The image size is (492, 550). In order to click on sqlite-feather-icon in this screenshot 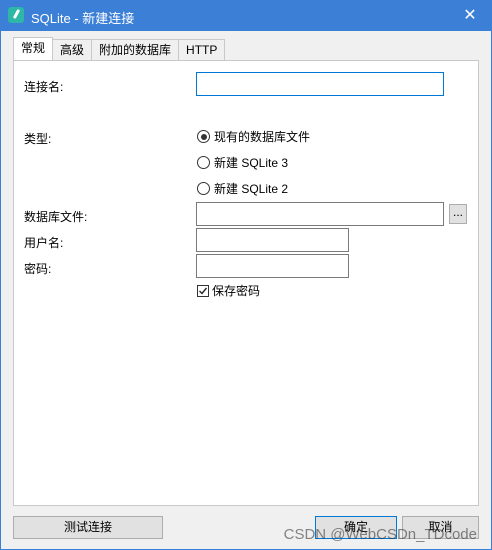, I will do `click(16, 15)`.